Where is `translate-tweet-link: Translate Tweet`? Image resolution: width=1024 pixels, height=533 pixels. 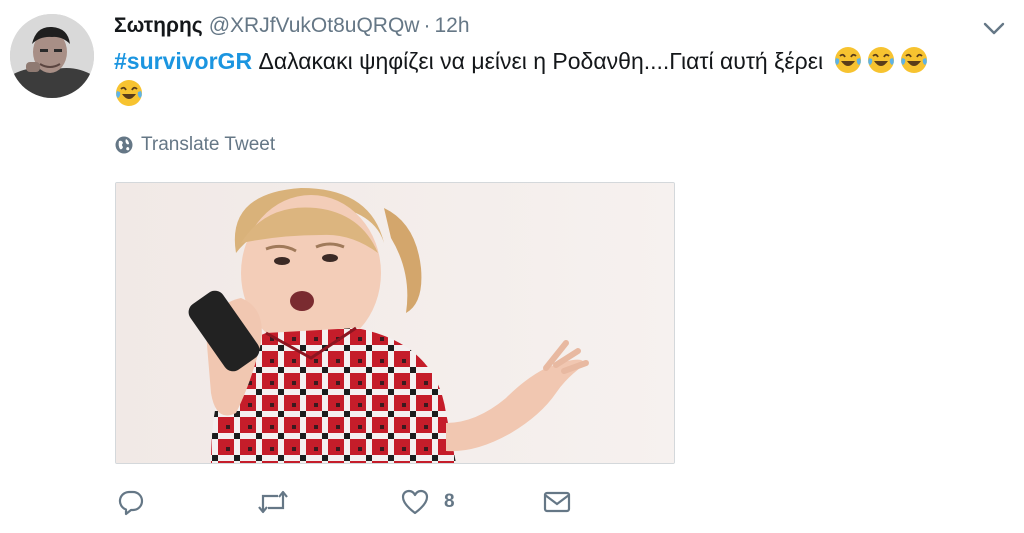 translate-tweet-link: Translate Tweet is located at coordinates (194, 145).